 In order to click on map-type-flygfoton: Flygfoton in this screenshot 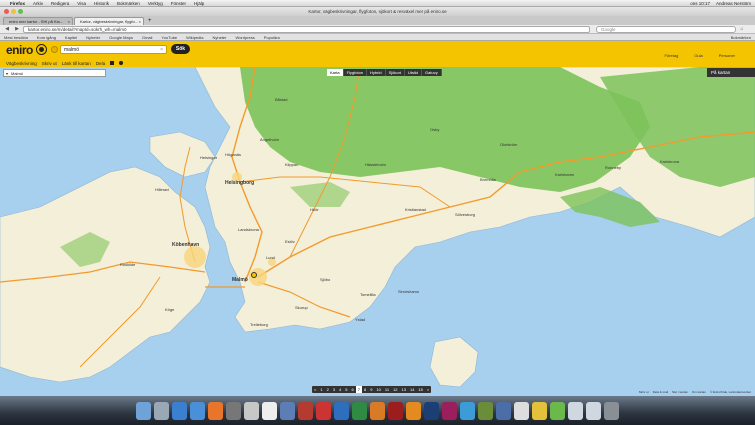, I will do `click(356, 72)`.